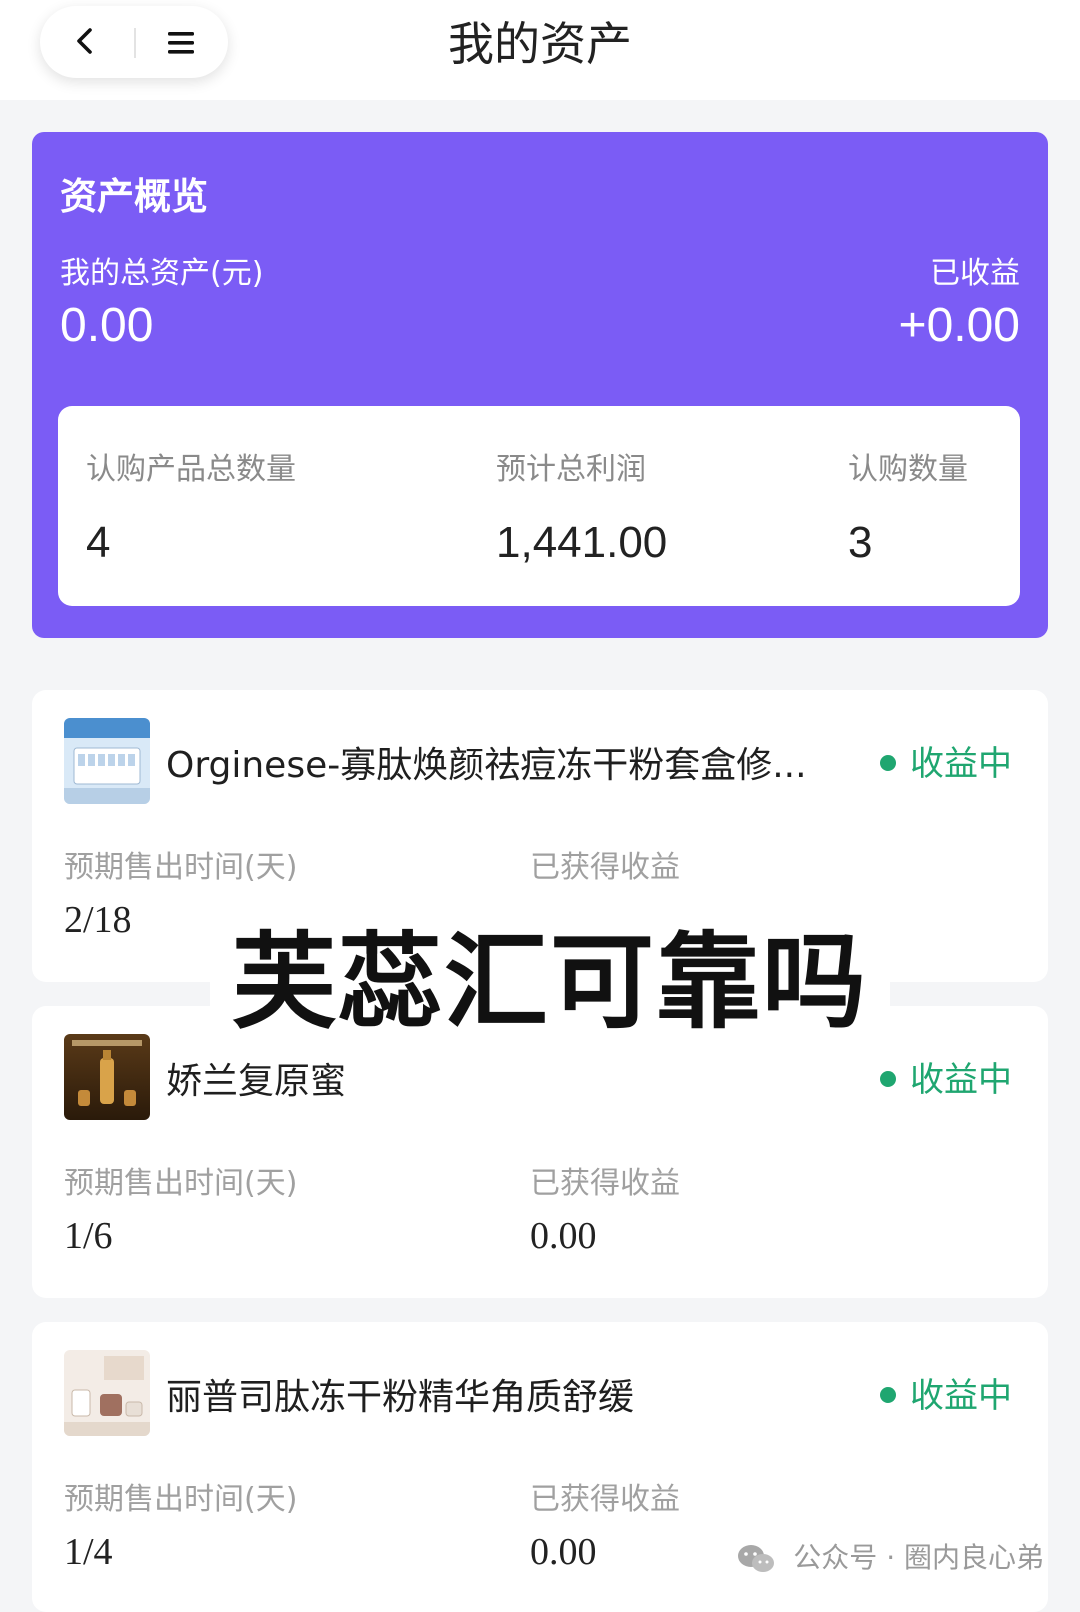 The height and width of the screenshot is (1612, 1080). I want to click on page-title: 我的资产, so click(540, 44).